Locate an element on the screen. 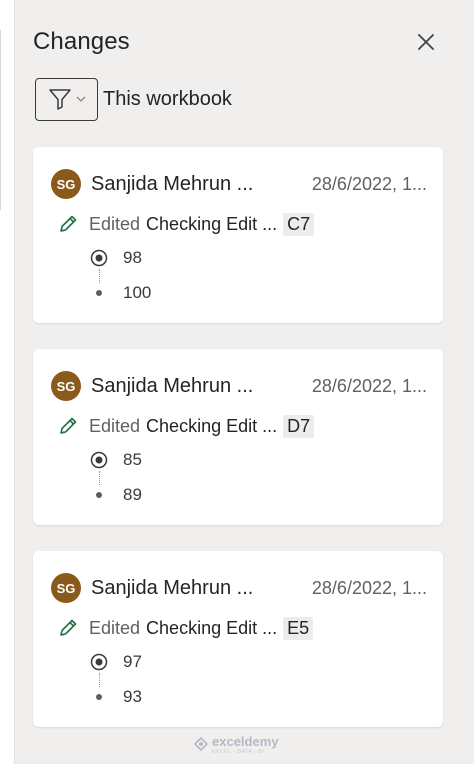  edit-summary: Edited Checking Edit ... C7 is located at coordinates (242, 224).